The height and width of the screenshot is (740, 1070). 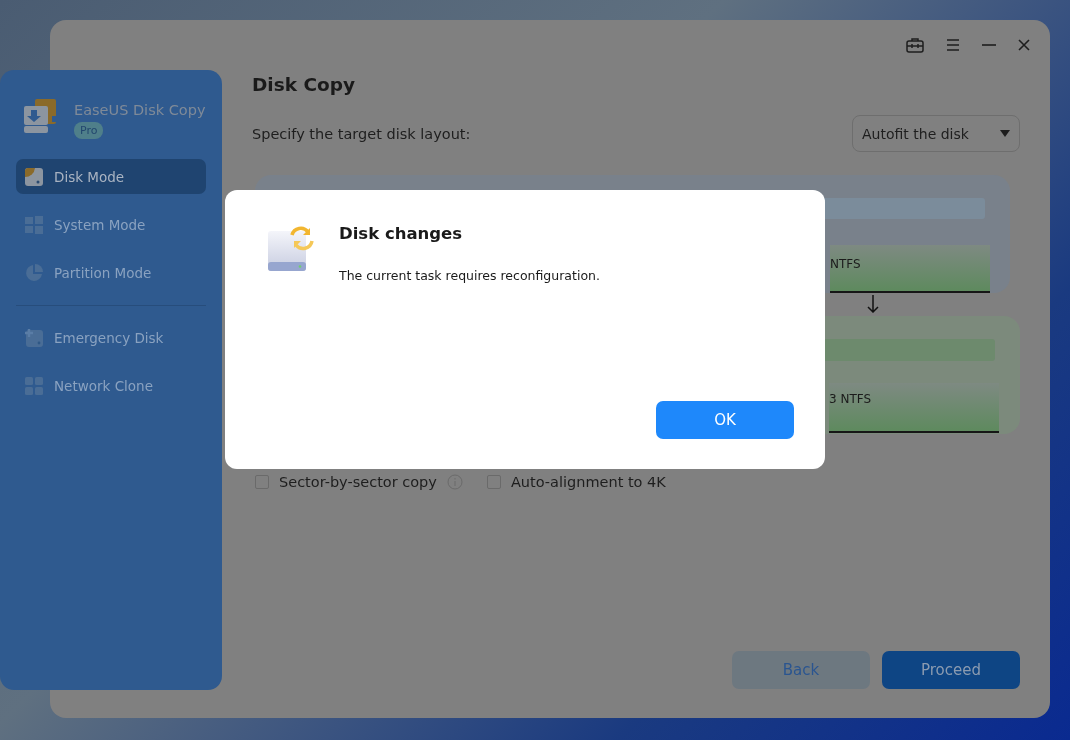 I want to click on disk-sync-icon, so click(x=292, y=248).